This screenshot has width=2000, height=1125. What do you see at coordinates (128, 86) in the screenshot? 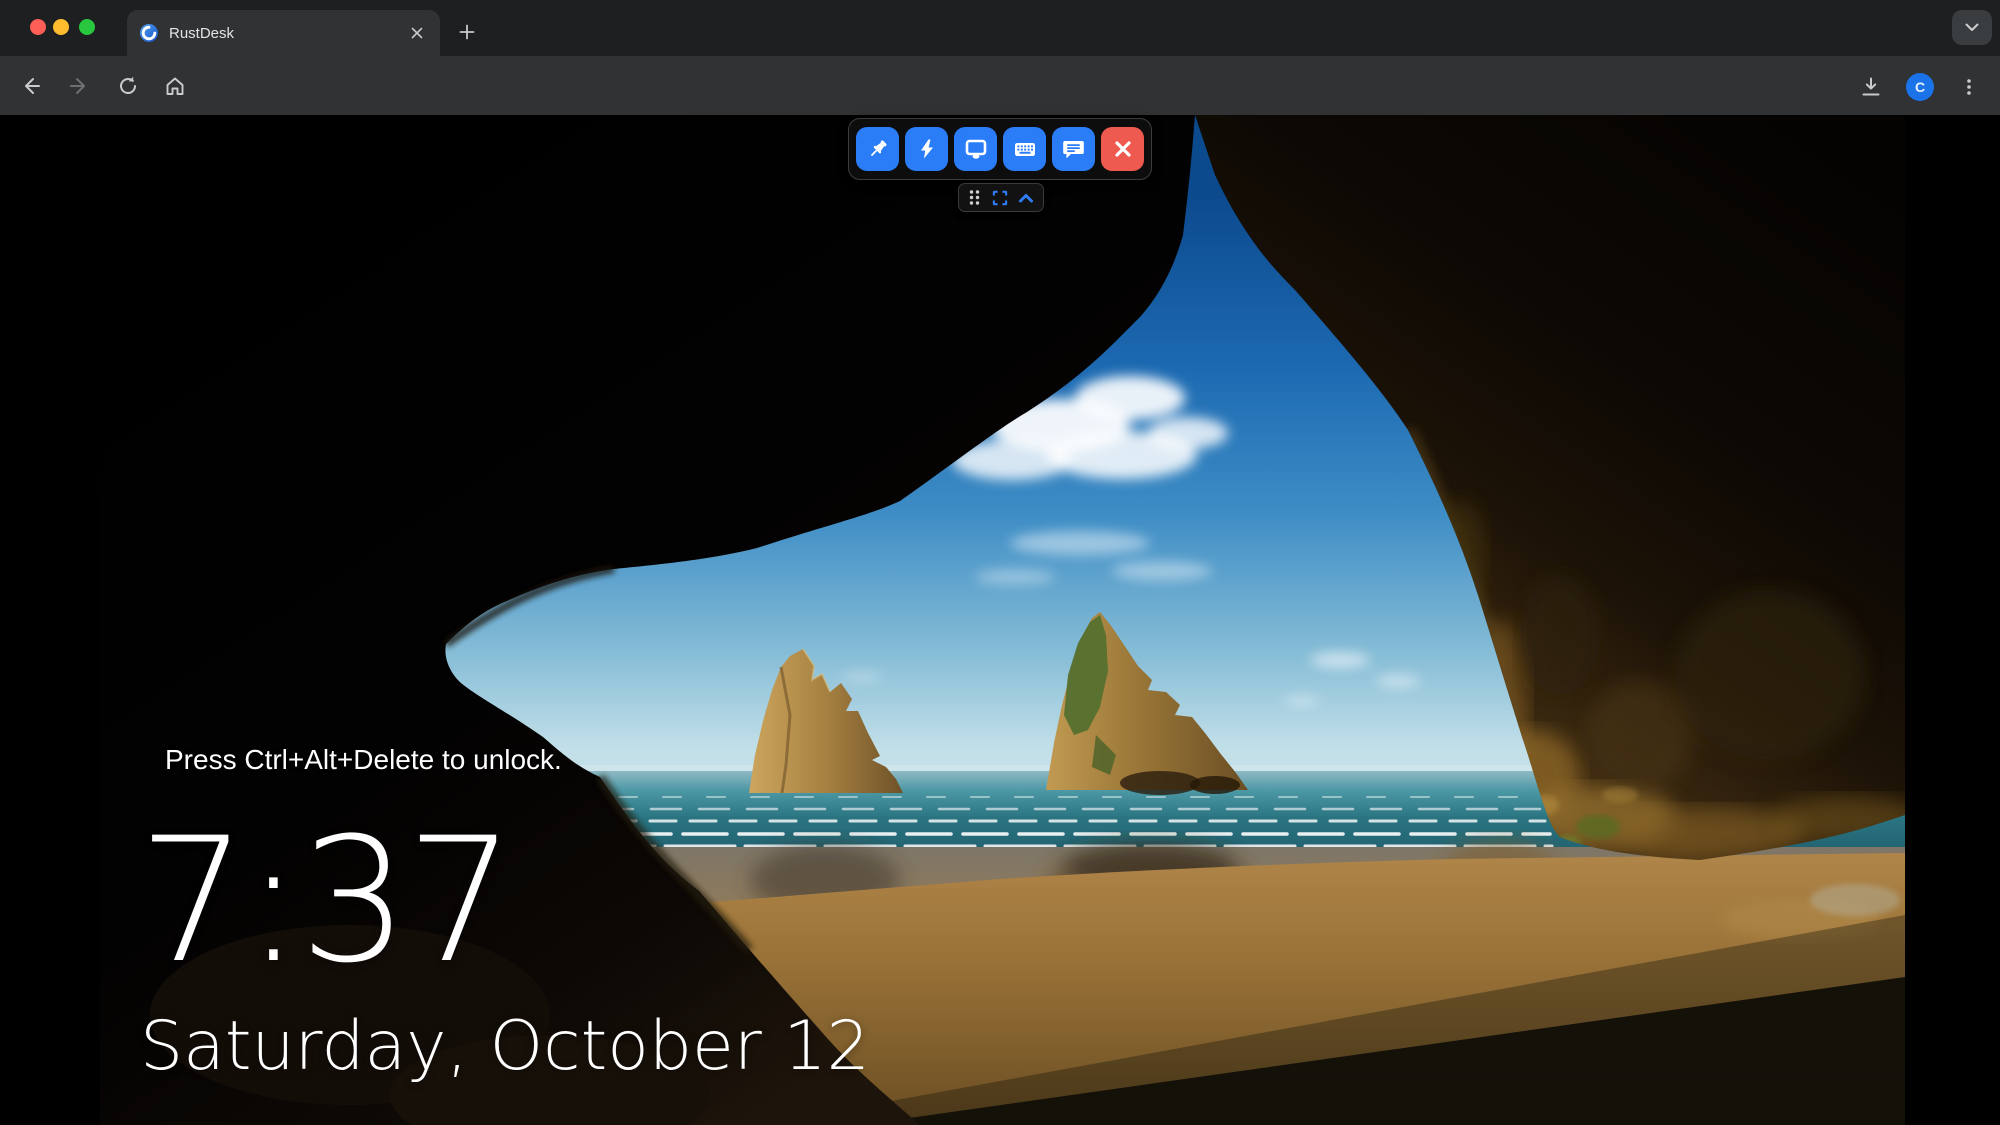
I see `reload-button` at bounding box center [128, 86].